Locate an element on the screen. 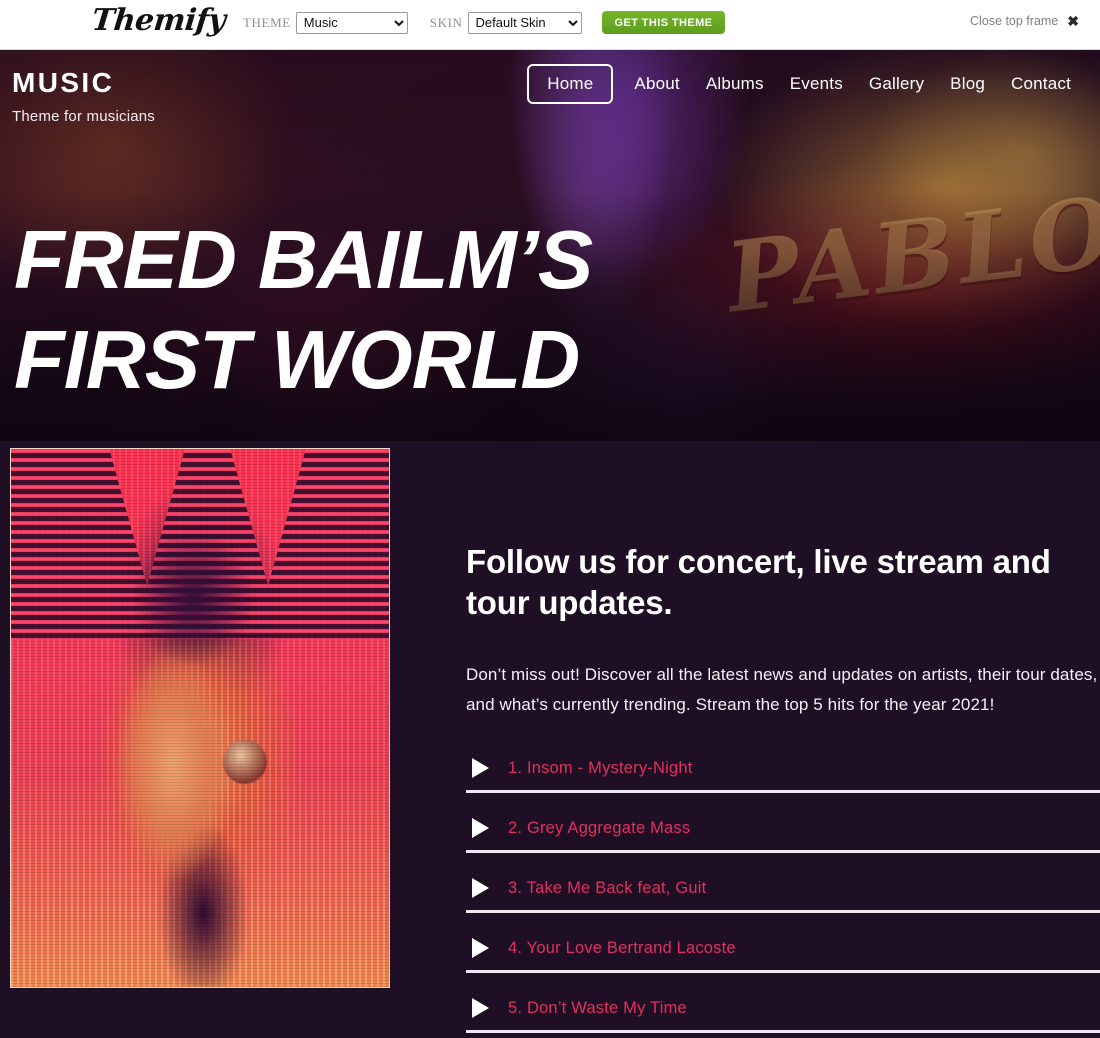 The width and height of the screenshot is (1100, 1038). track-row: 3. Take Me Back feat, Guit is located at coordinates (783, 891).